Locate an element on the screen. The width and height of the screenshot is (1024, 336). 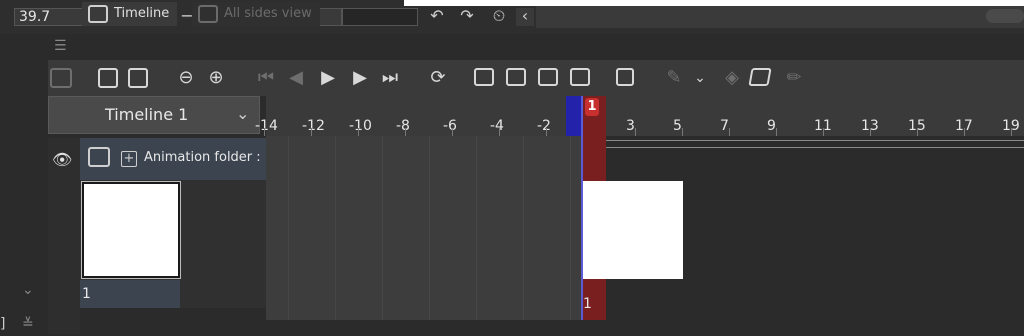
zoom-in-icon: ⊕ is located at coordinates (216, 78).